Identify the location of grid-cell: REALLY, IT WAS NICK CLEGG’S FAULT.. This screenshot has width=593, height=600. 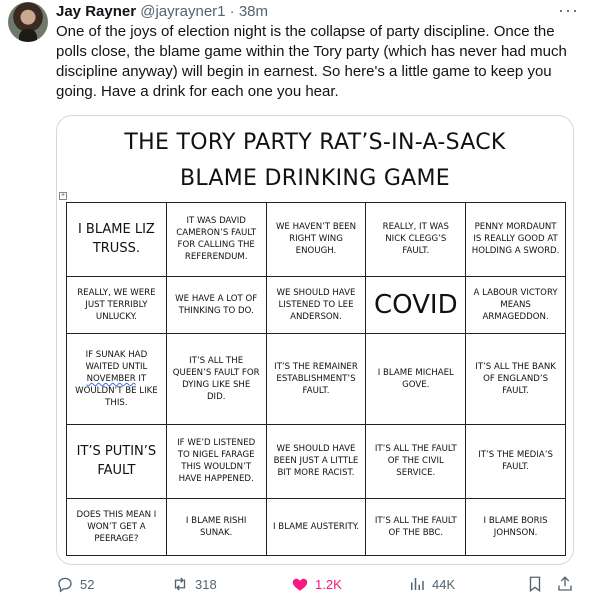
(416, 239).